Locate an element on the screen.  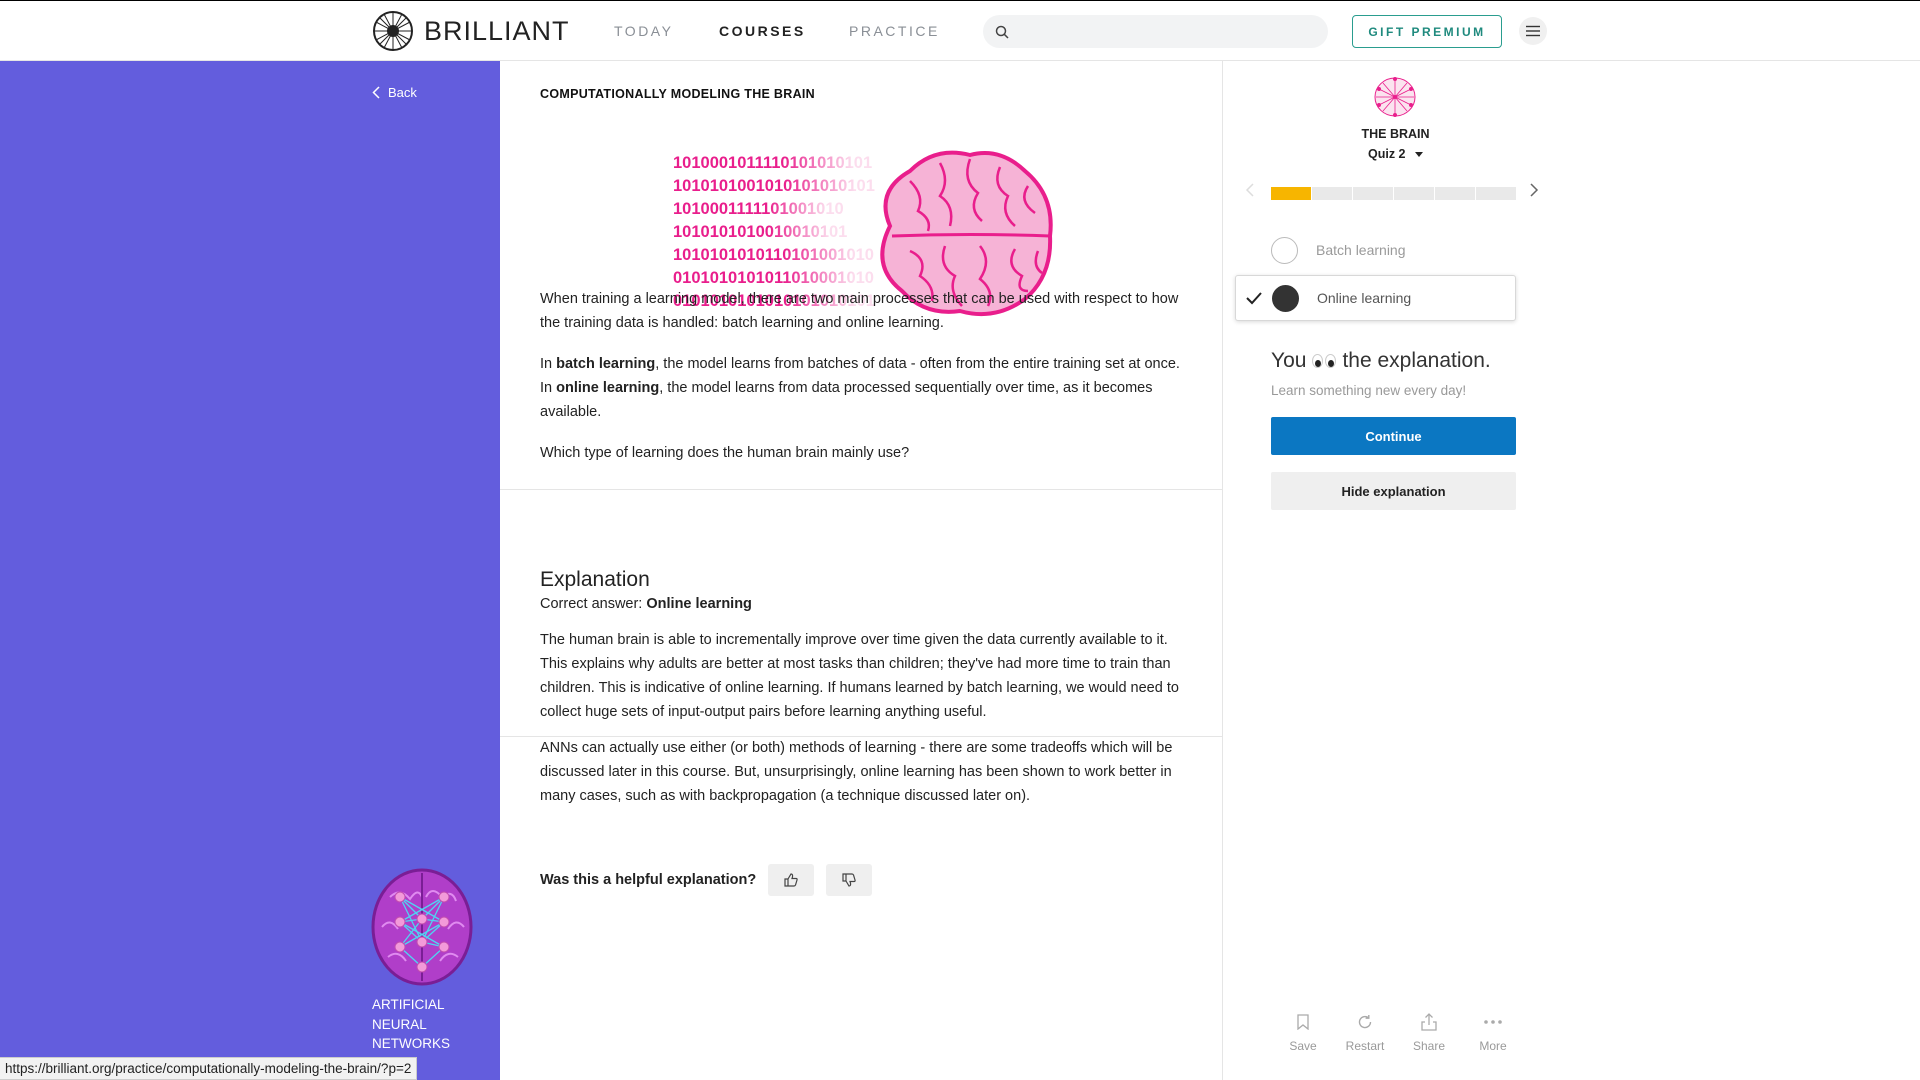
problem-title: COMPUTATIONALLY MODELING THE BRAIN is located at coordinates (678, 94).